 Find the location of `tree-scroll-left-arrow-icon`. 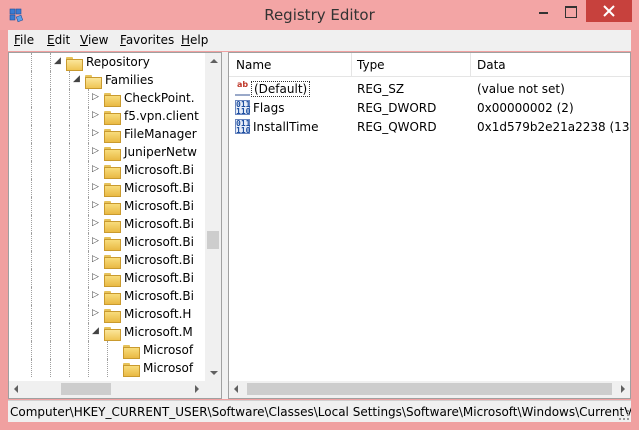

tree-scroll-left-arrow-icon is located at coordinates (16, 389).